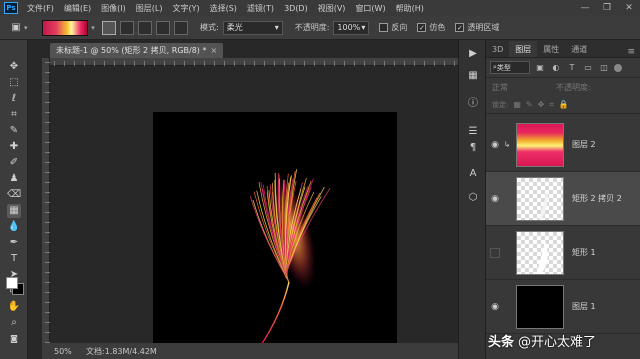 Image resolution: width=640 pixels, height=359 pixels. I want to click on mode-value: 柔光, so click(234, 27).